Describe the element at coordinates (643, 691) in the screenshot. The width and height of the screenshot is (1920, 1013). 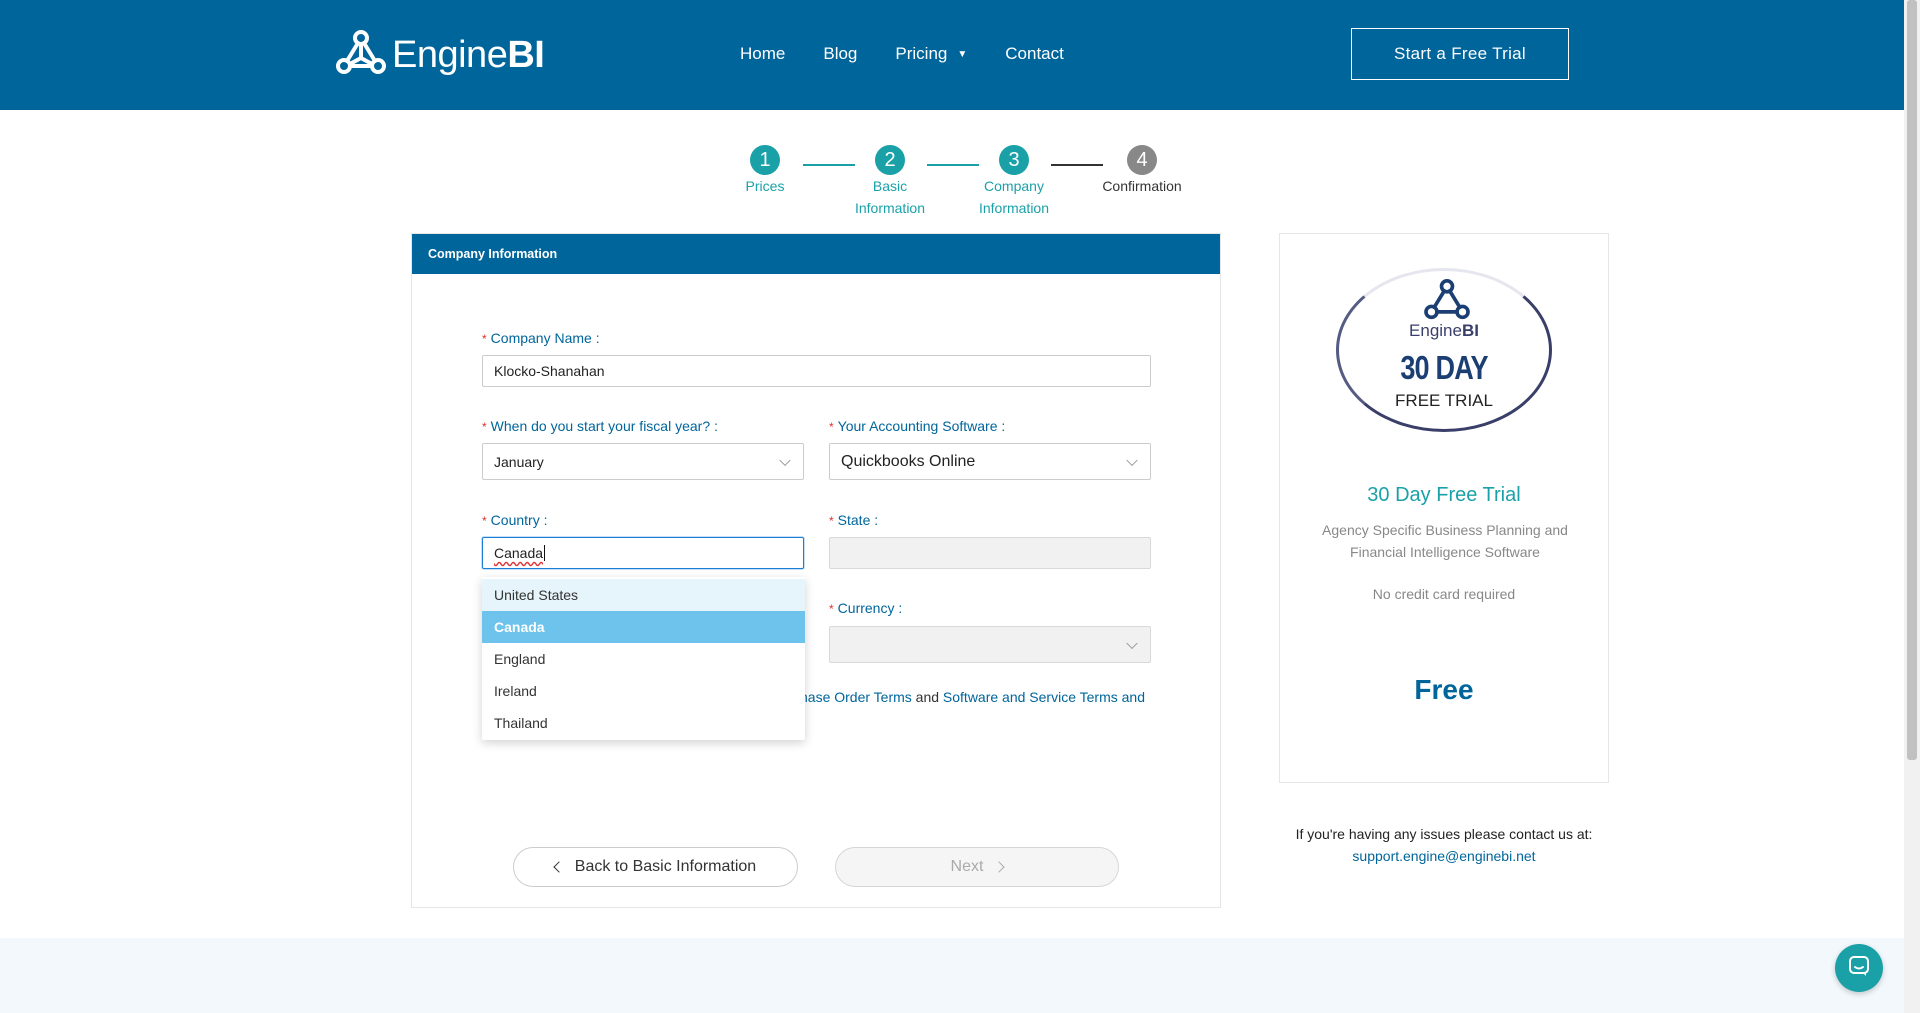
I see `country-option-ireland: Ireland` at that location.